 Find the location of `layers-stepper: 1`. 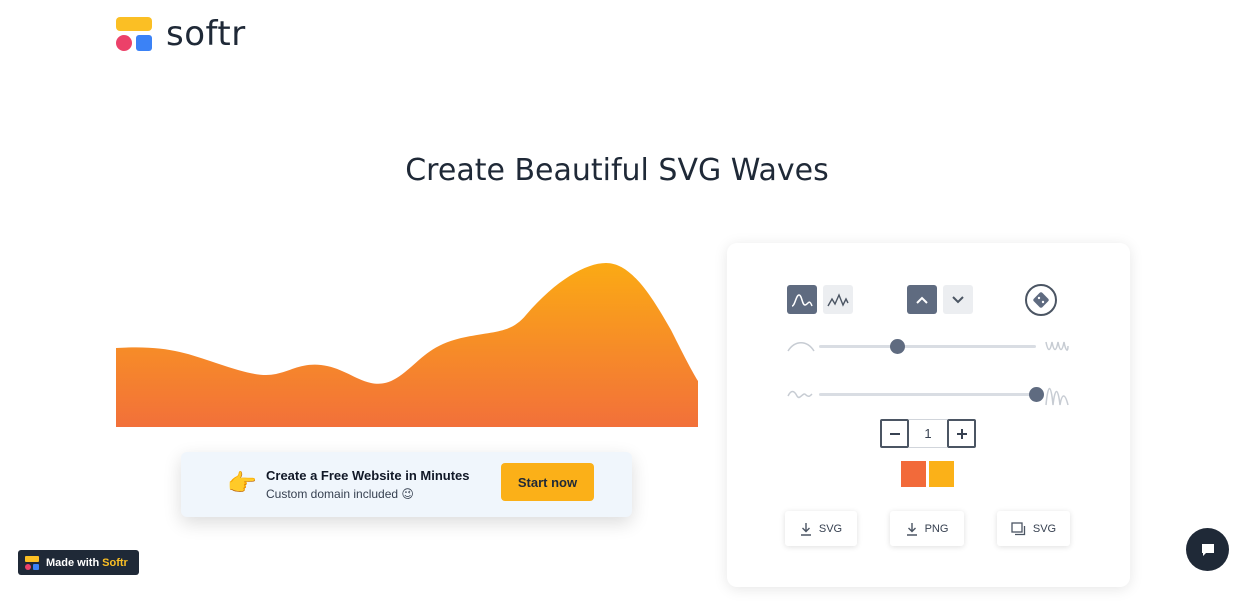

layers-stepper: 1 is located at coordinates (928, 433).